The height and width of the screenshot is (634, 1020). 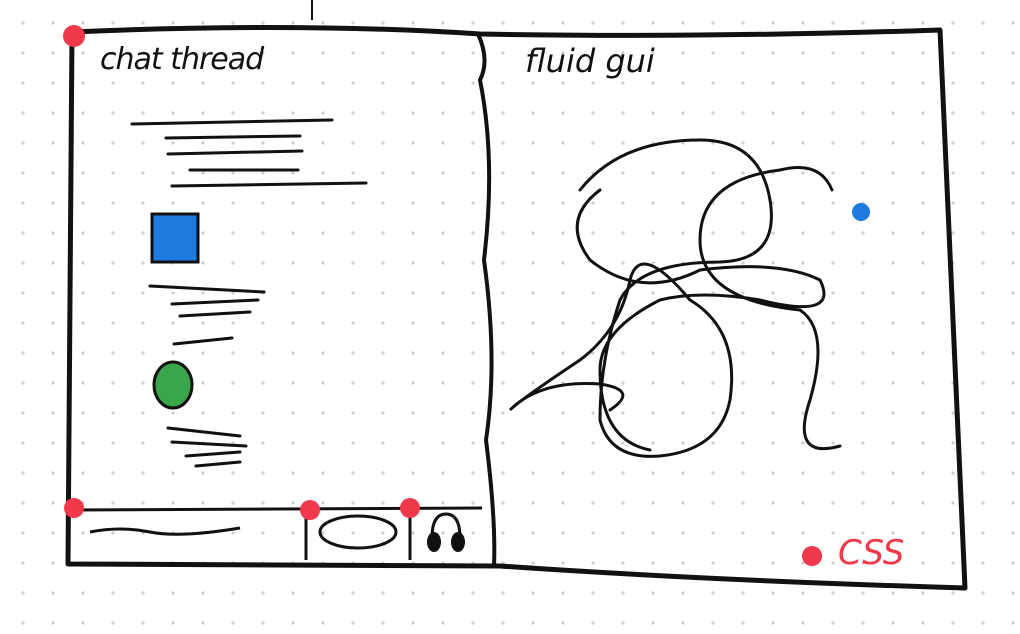 I want to click on panel-divider, so click(x=486, y=300).